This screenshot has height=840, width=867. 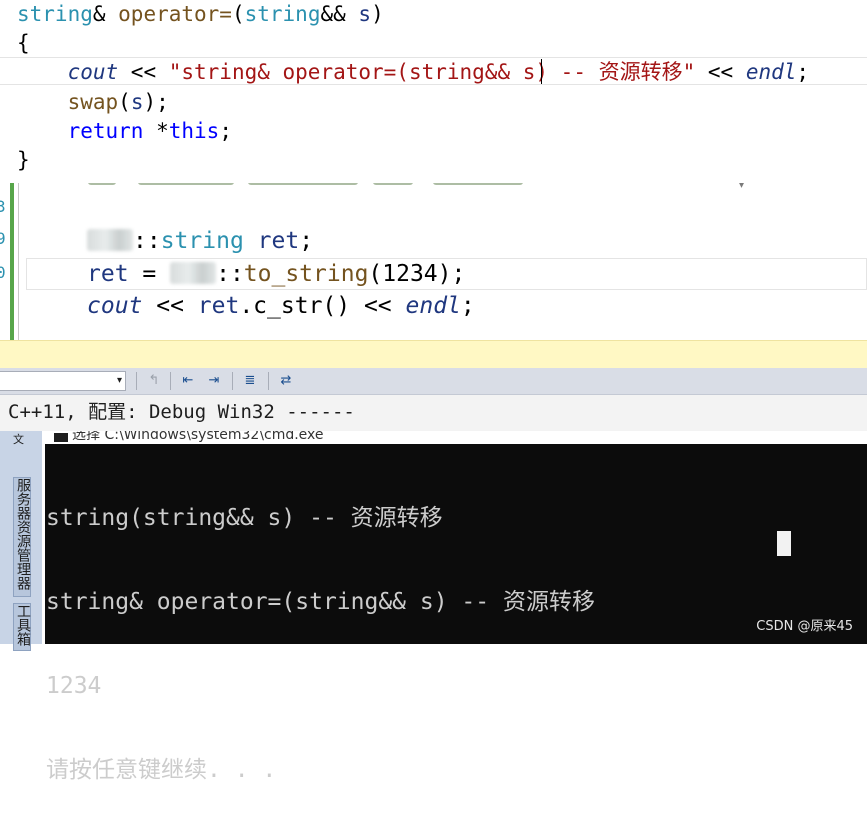 What do you see at coordinates (742, 187) in the screenshot?
I see `scroll-marker-icon: ▾` at bounding box center [742, 187].